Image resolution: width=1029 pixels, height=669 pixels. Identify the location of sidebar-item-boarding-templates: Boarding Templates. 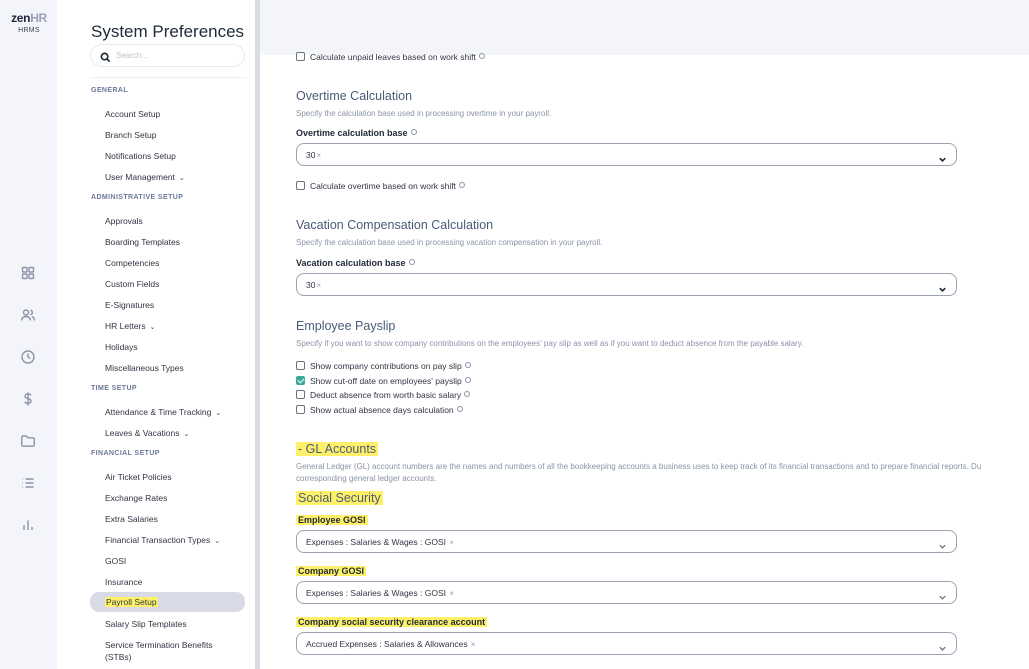
(142, 242).